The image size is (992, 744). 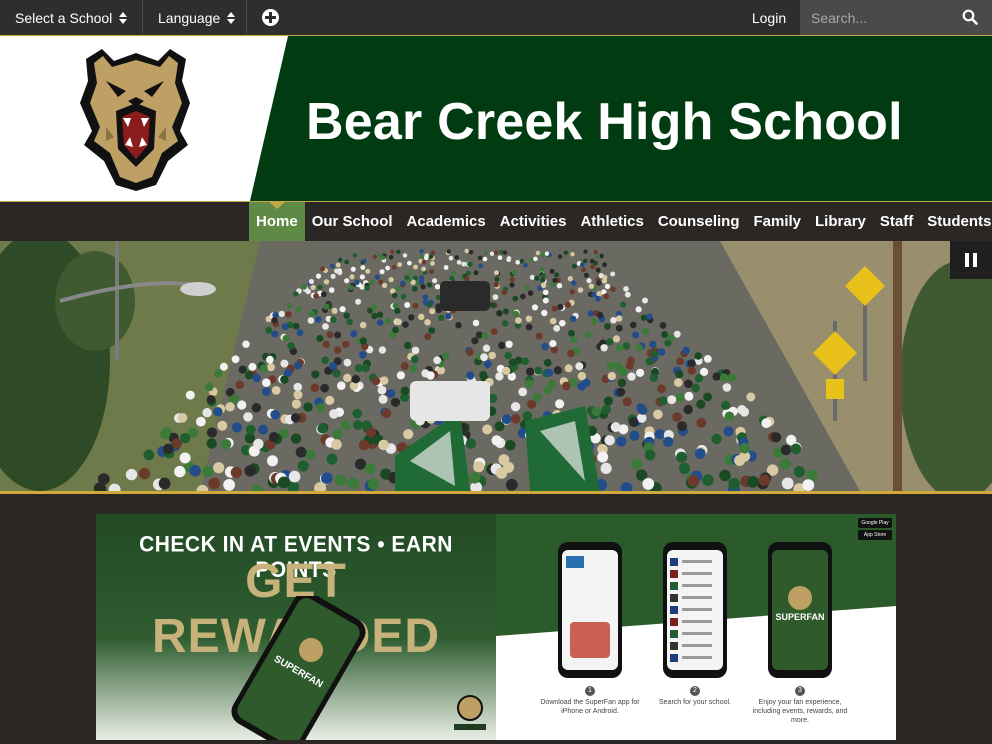 I want to click on nav-item-activities: Activities, so click(x=533, y=221).